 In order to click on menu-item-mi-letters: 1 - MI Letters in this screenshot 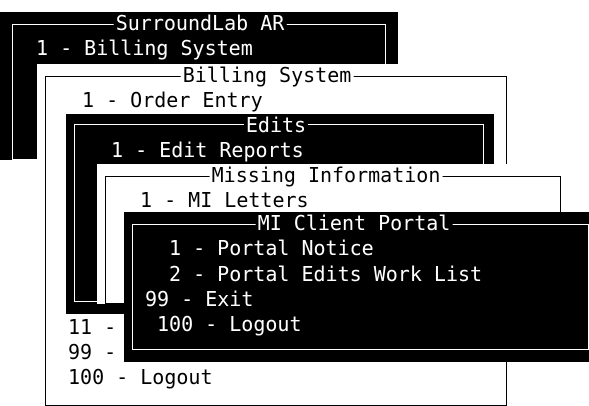, I will do `click(224, 200)`.